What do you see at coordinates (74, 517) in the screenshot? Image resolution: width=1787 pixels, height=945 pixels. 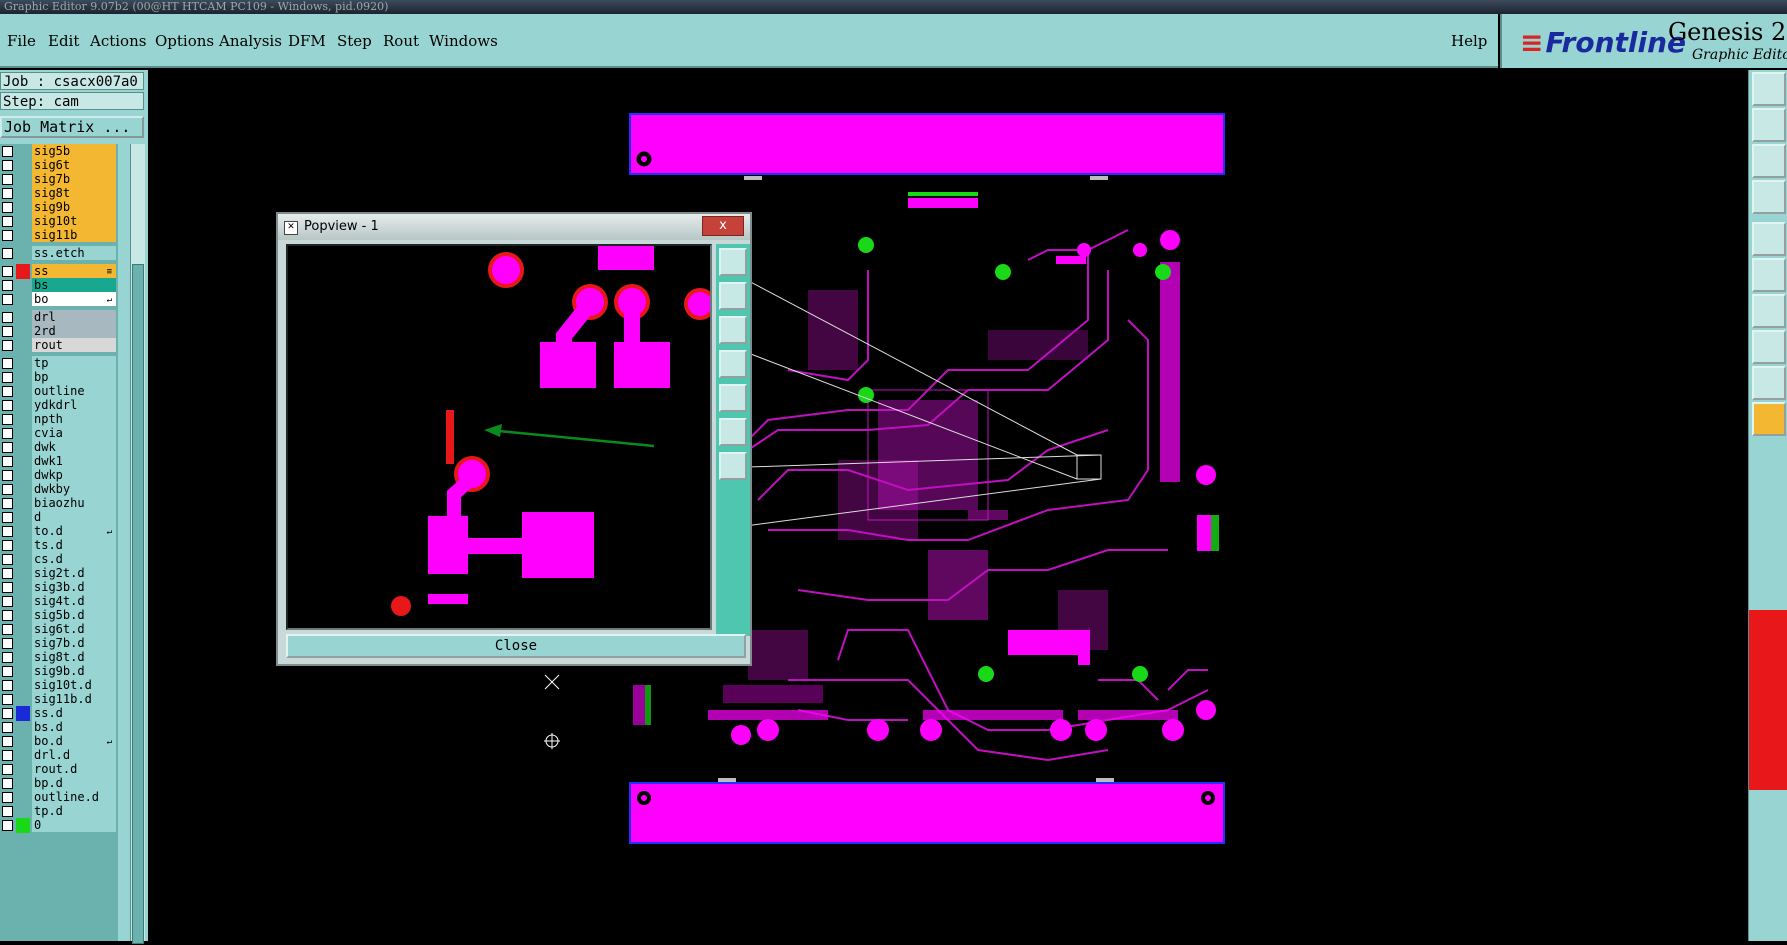 I see `layer-name: d` at bounding box center [74, 517].